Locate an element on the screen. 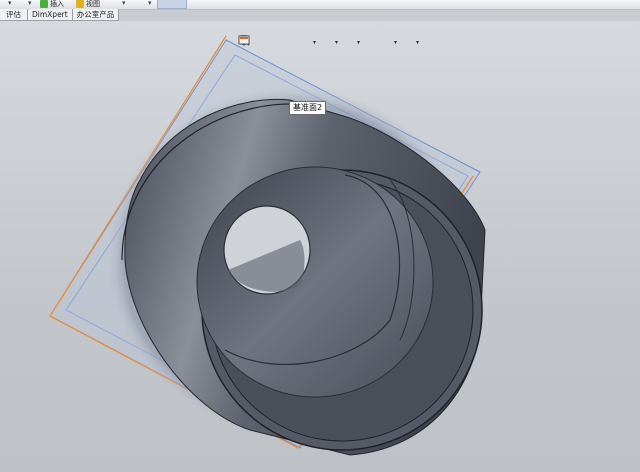 This screenshot has height=472, width=640. section-view-button is located at coordinates (267, 42).